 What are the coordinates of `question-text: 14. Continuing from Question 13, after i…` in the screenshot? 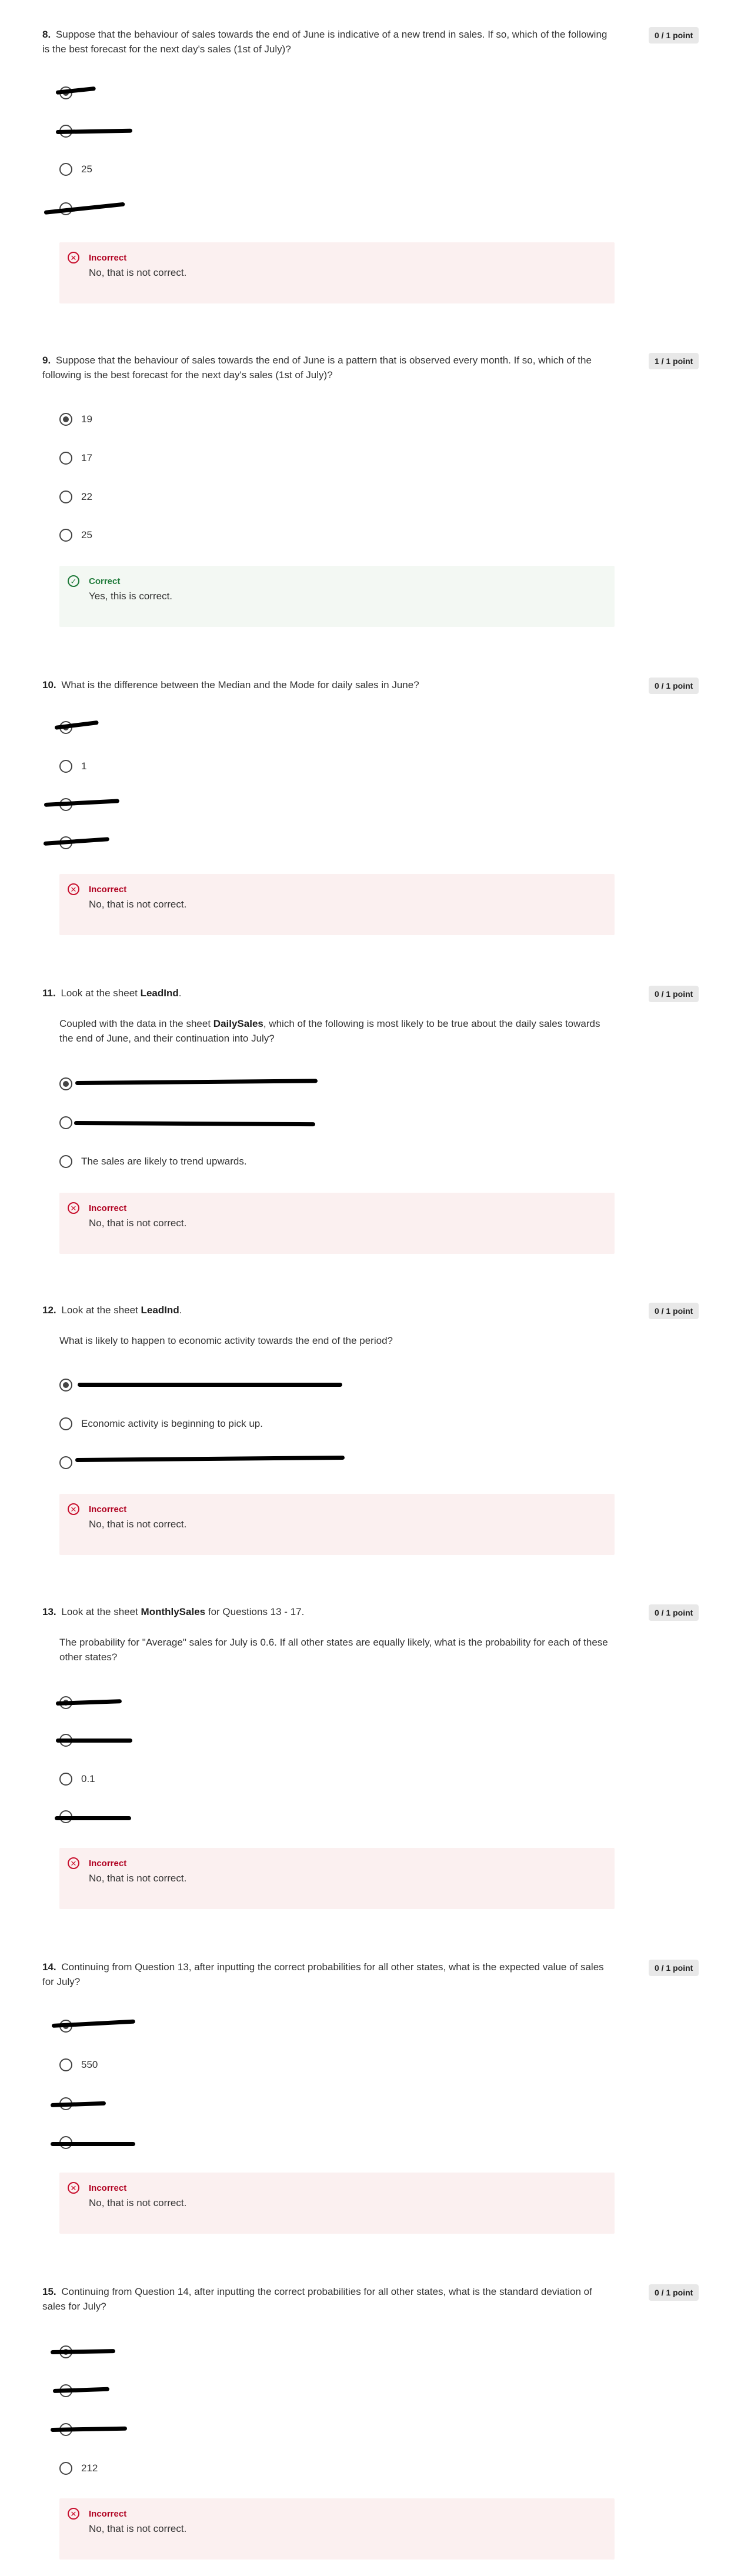 It's located at (323, 1974).